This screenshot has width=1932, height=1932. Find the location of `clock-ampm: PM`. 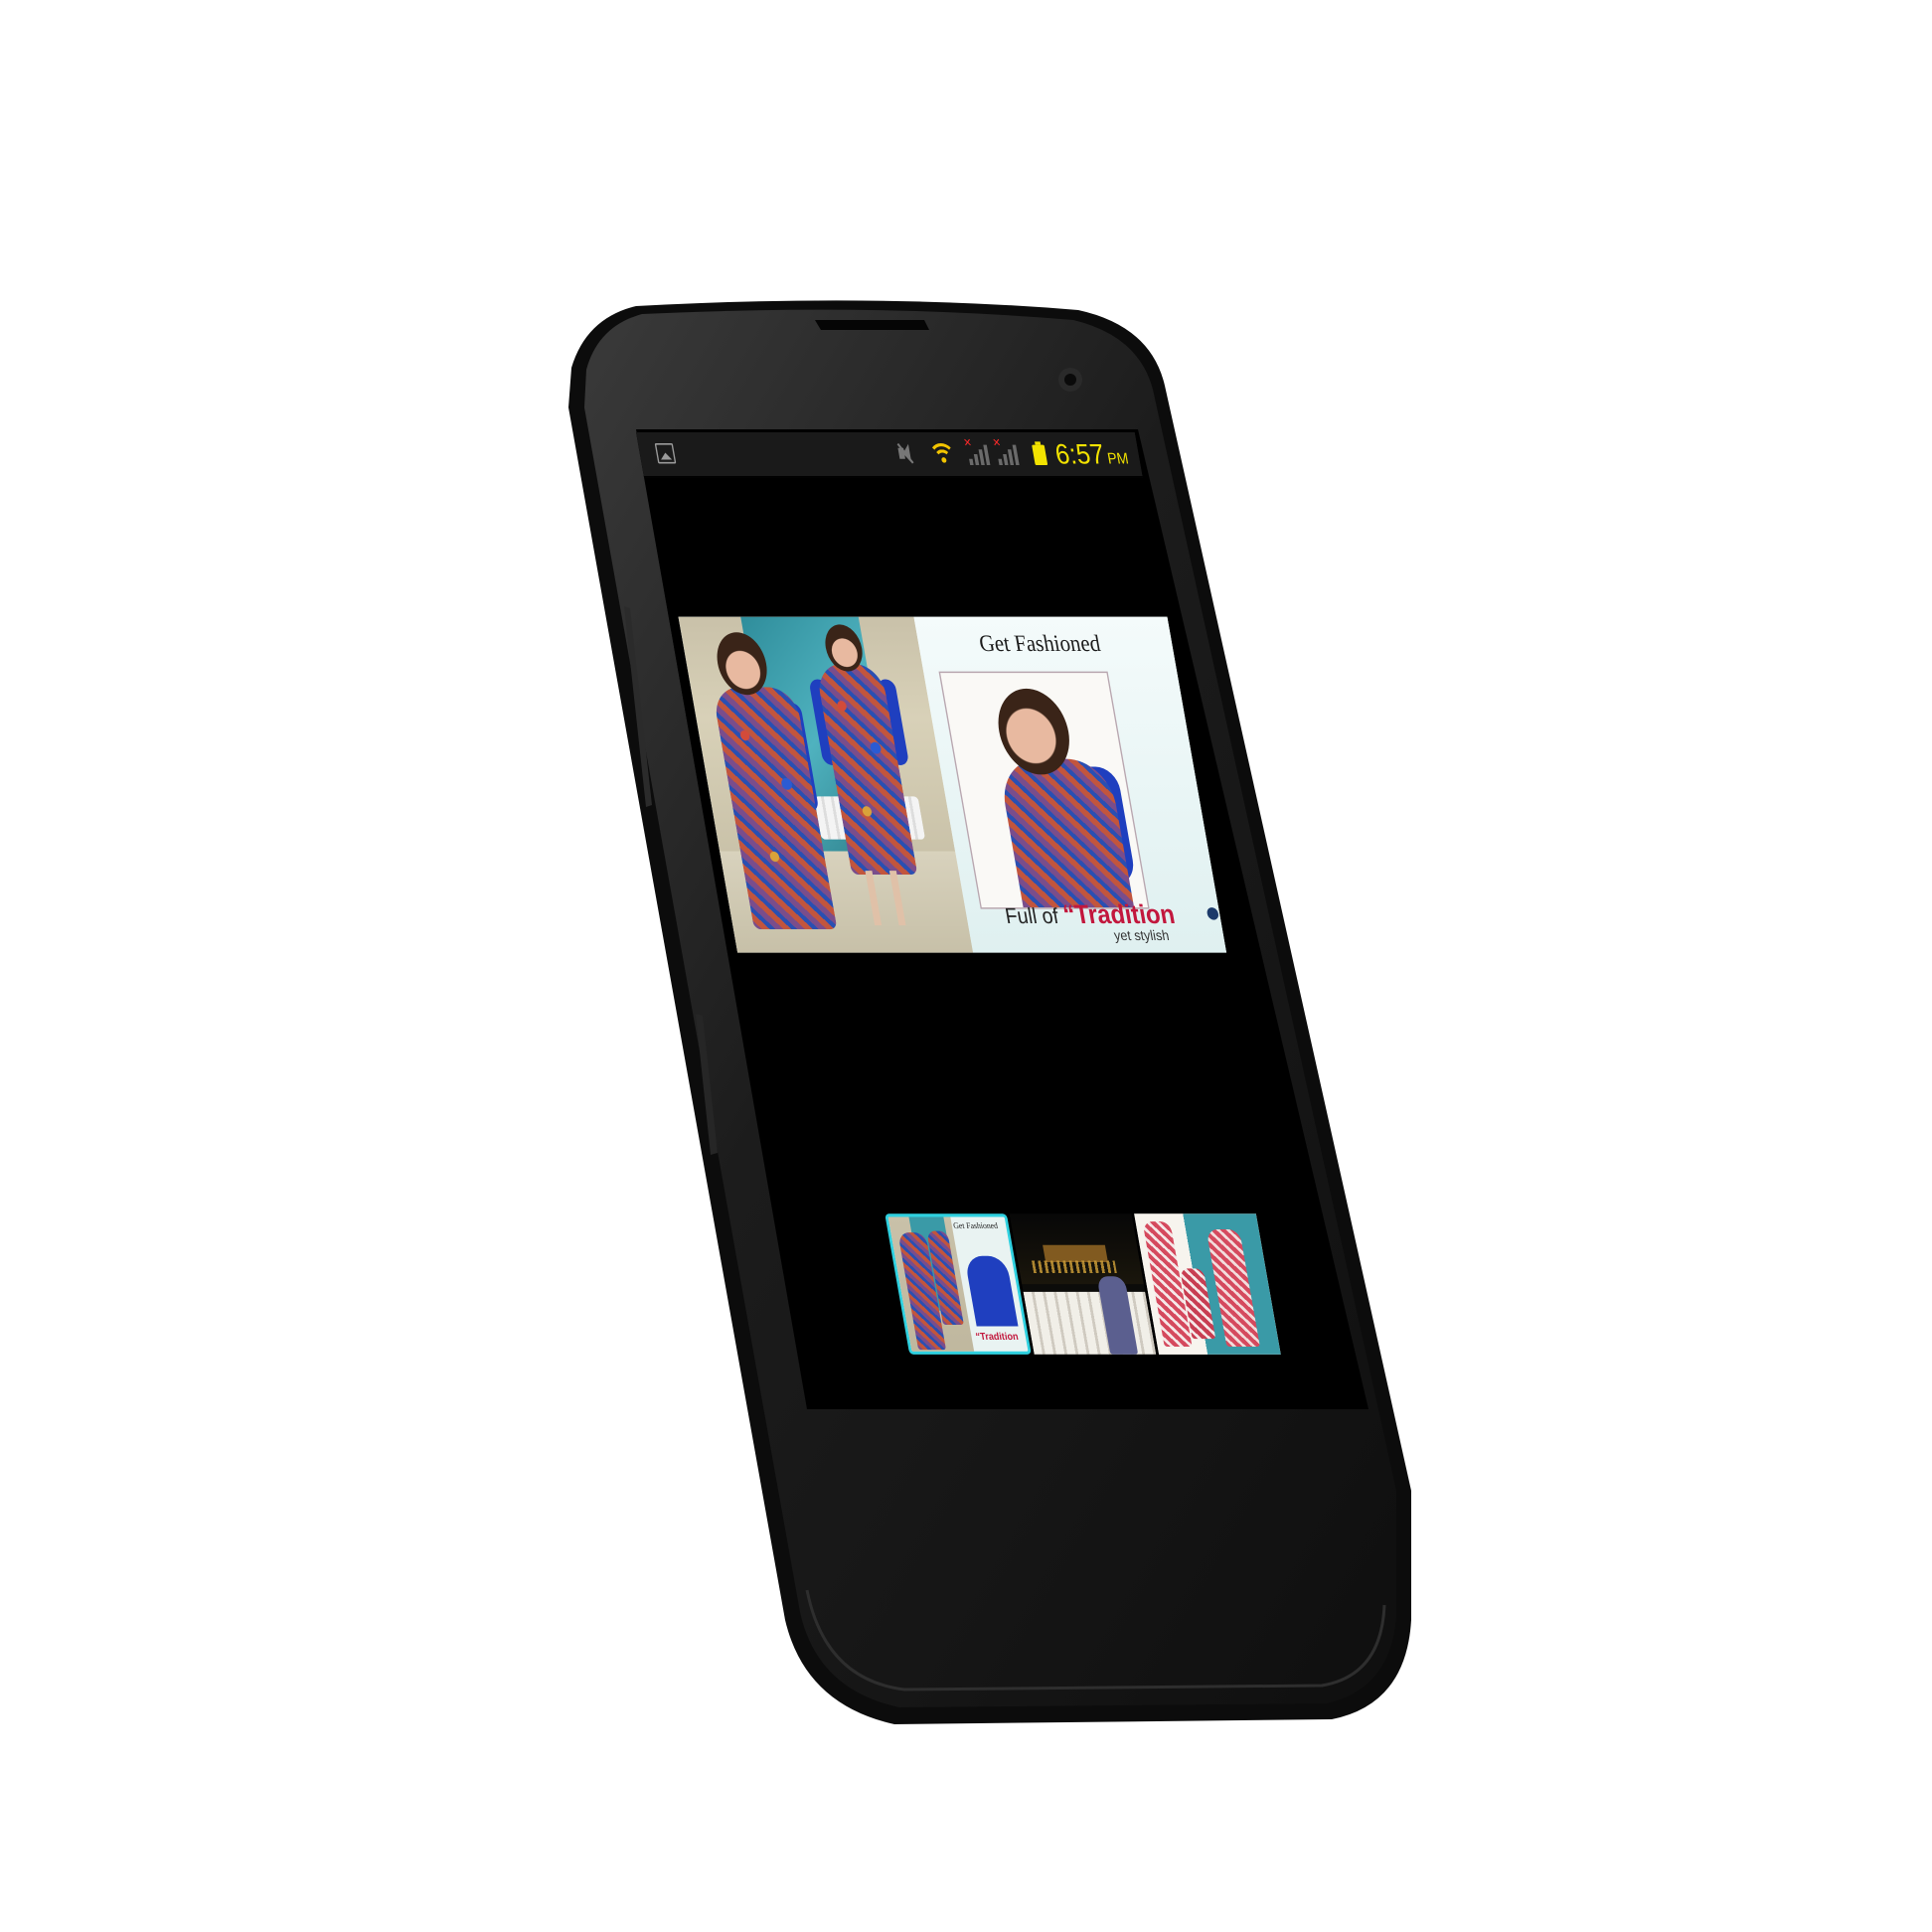

clock-ampm: PM is located at coordinates (1118, 459).